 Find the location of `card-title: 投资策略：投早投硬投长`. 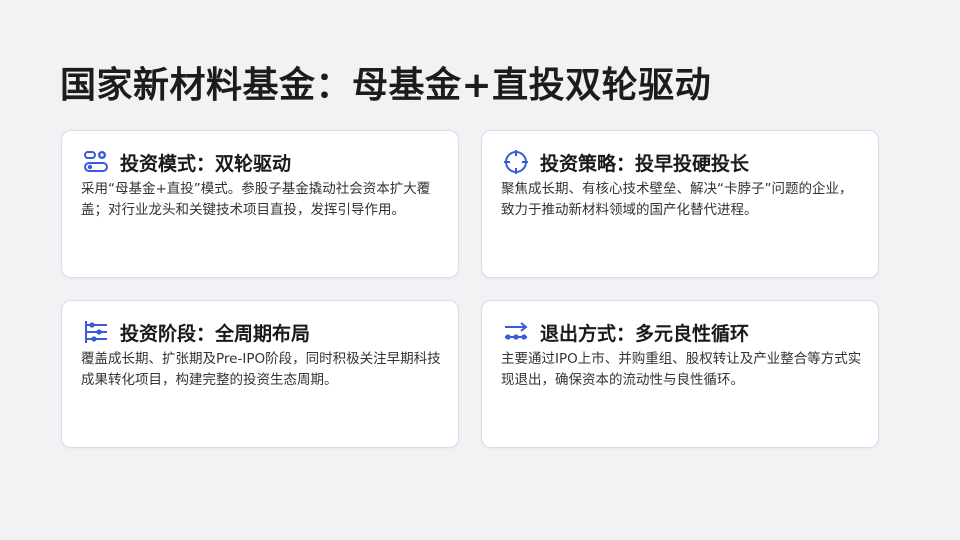

card-title: 投资策略：投早投硬投长 is located at coordinates (645, 163).